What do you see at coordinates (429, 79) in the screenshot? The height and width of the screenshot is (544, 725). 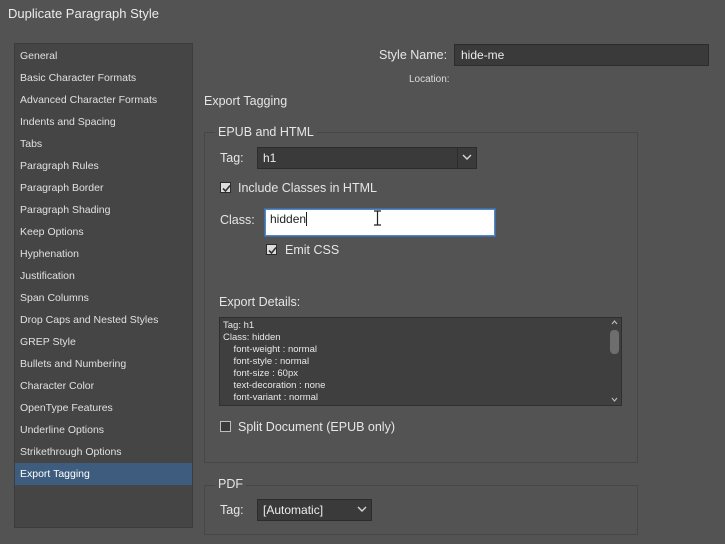 I see `location-label: Location:` at bounding box center [429, 79].